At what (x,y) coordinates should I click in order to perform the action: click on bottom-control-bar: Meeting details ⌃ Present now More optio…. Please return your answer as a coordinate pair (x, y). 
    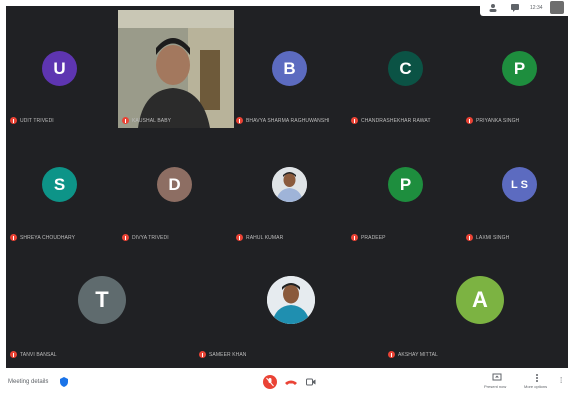
    Looking at the image, I should click on (286, 382).